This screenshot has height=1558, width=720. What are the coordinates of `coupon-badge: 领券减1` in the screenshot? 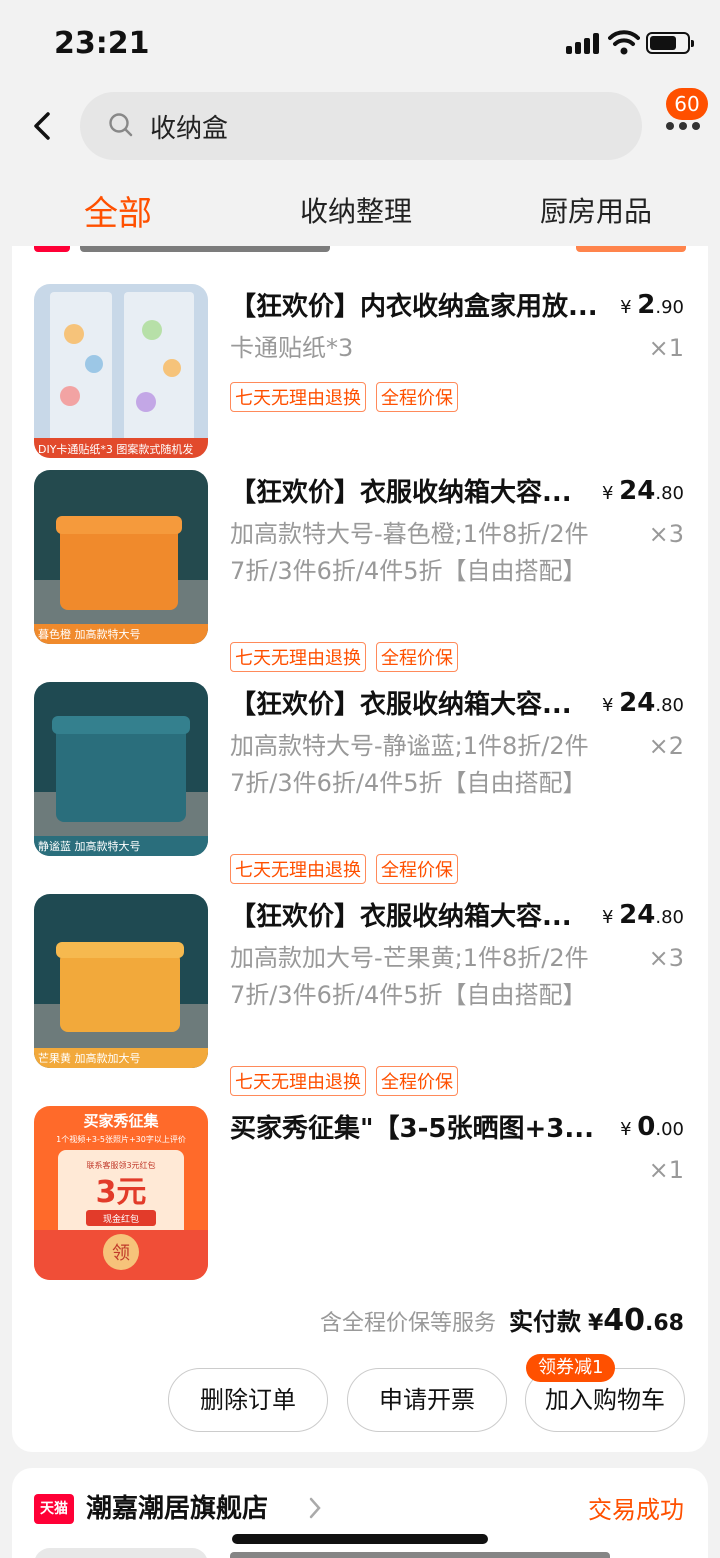 It's located at (571, 1368).